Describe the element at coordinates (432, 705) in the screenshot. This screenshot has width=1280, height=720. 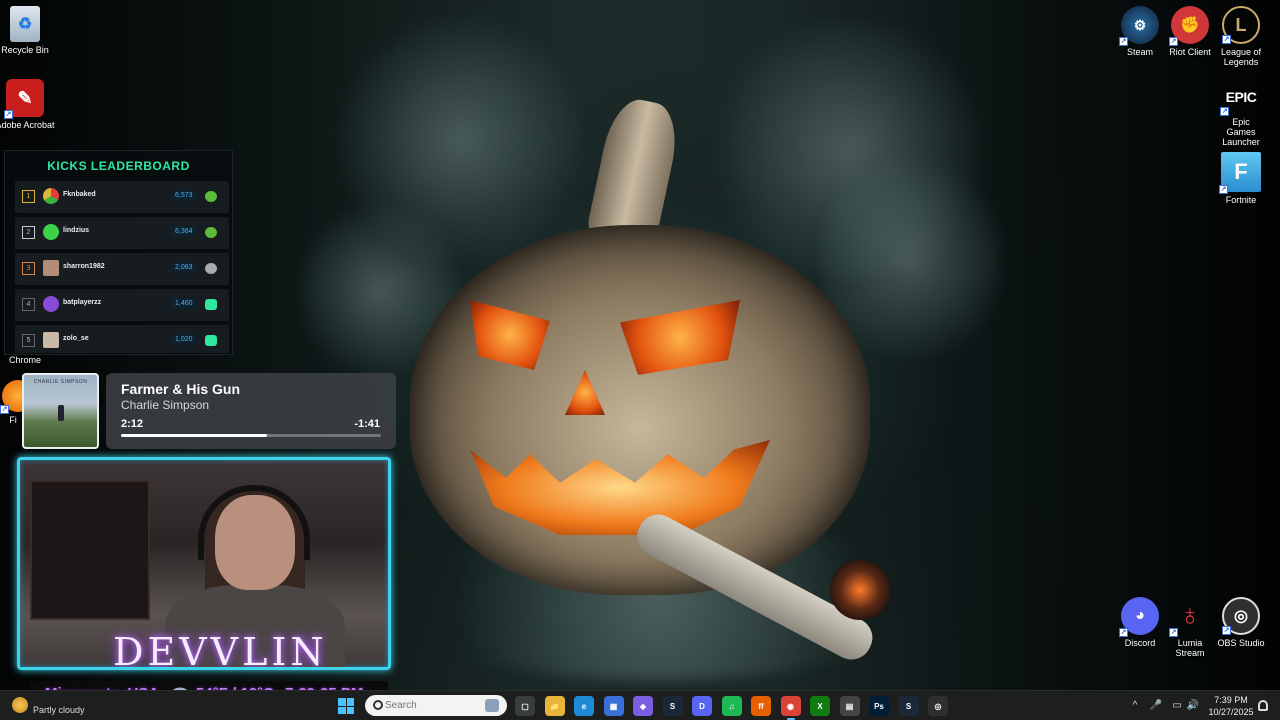
I see `search-input` at that location.